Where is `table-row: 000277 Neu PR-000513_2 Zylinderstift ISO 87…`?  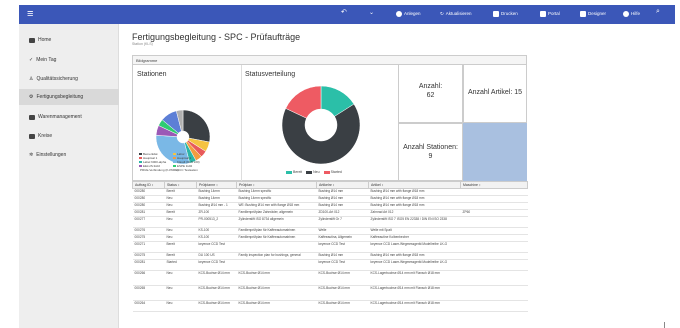 table-row: 000277 Neu PR-000513_2 Zylinderstift ISO 87… is located at coordinates (330, 222).